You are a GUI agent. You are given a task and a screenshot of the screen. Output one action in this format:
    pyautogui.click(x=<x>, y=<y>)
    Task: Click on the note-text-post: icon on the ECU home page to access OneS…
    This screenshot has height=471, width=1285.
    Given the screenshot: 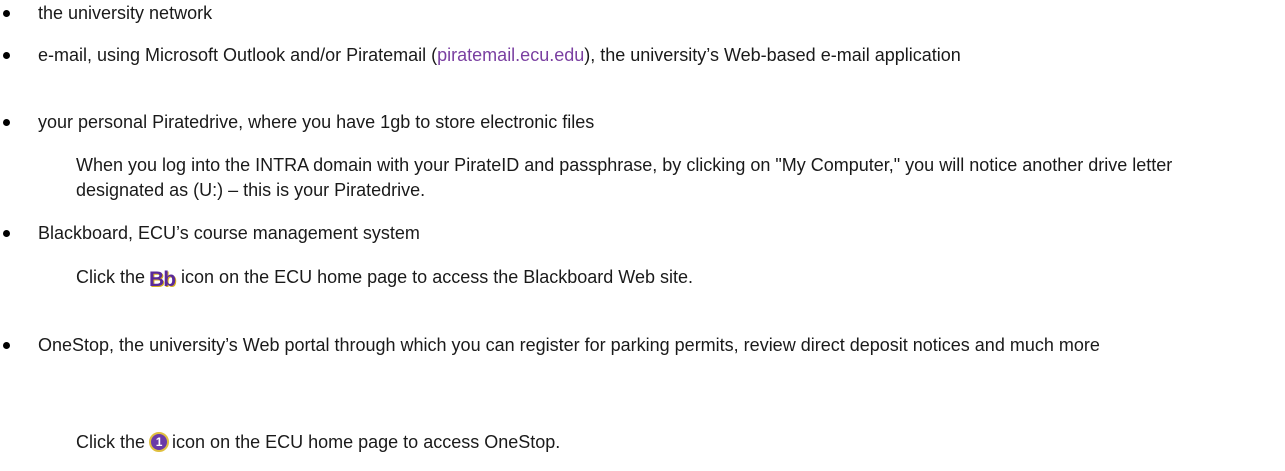 What is the action you would take?
    pyautogui.click(x=366, y=442)
    